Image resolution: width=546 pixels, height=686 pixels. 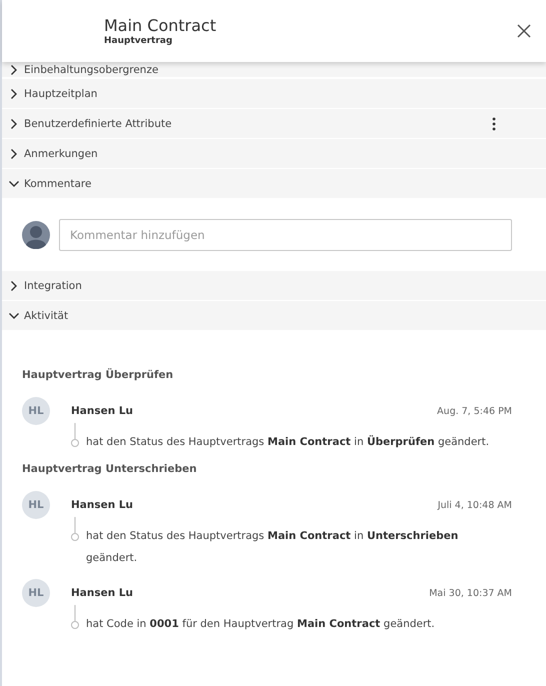 I want to click on activity-text: hat den Status des Hauptvertrags Main Contract in Überprüfen geändert., so click(x=288, y=442).